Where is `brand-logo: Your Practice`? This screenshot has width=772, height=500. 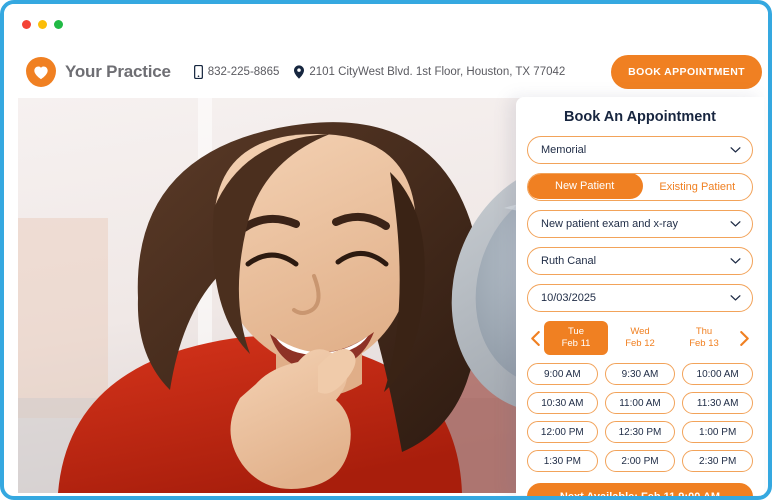 brand-logo: Your Practice is located at coordinates (98, 72).